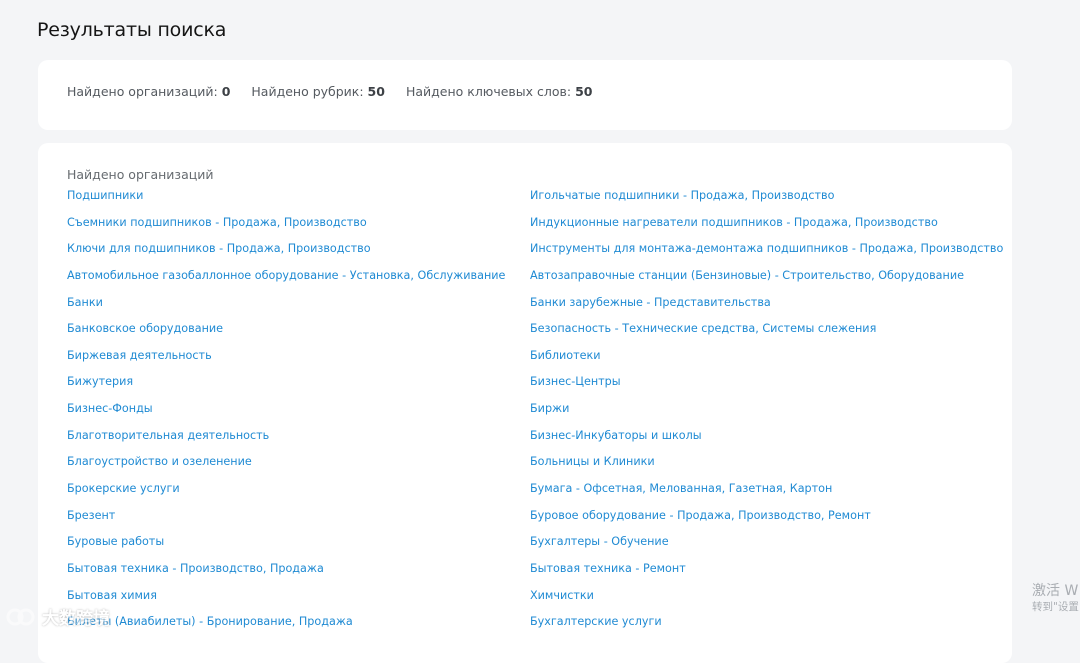 The height and width of the screenshot is (663, 1080). I want to click on result-link: Благотворительная деятельность, so click(168, 435).